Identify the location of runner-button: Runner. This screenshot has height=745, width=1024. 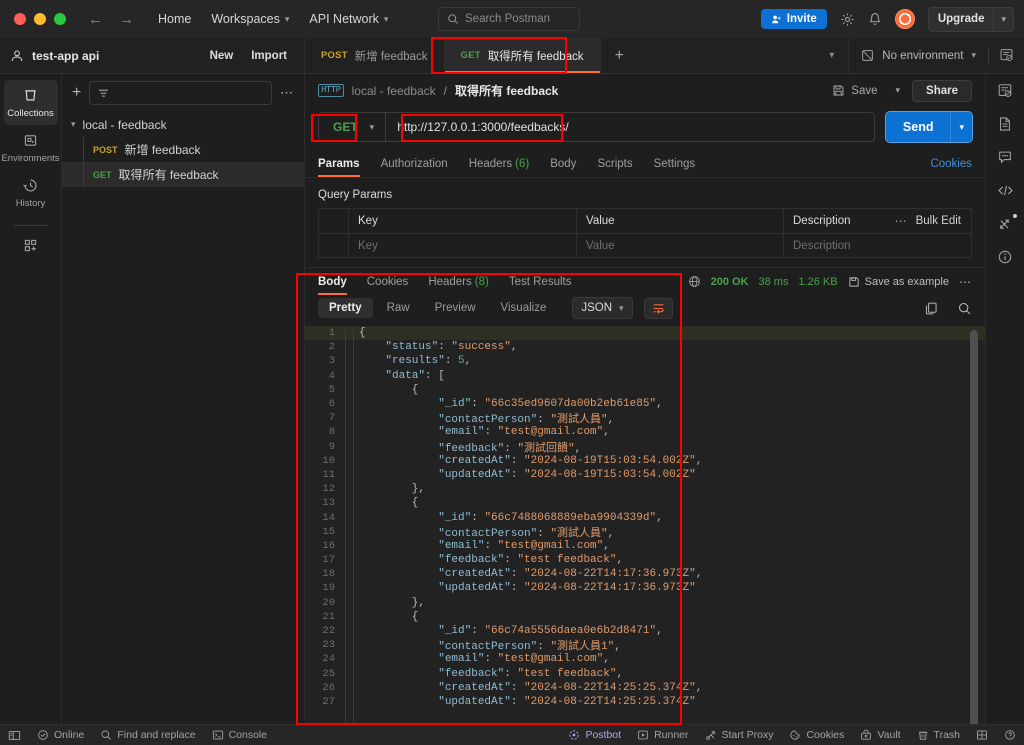
(663, 735).